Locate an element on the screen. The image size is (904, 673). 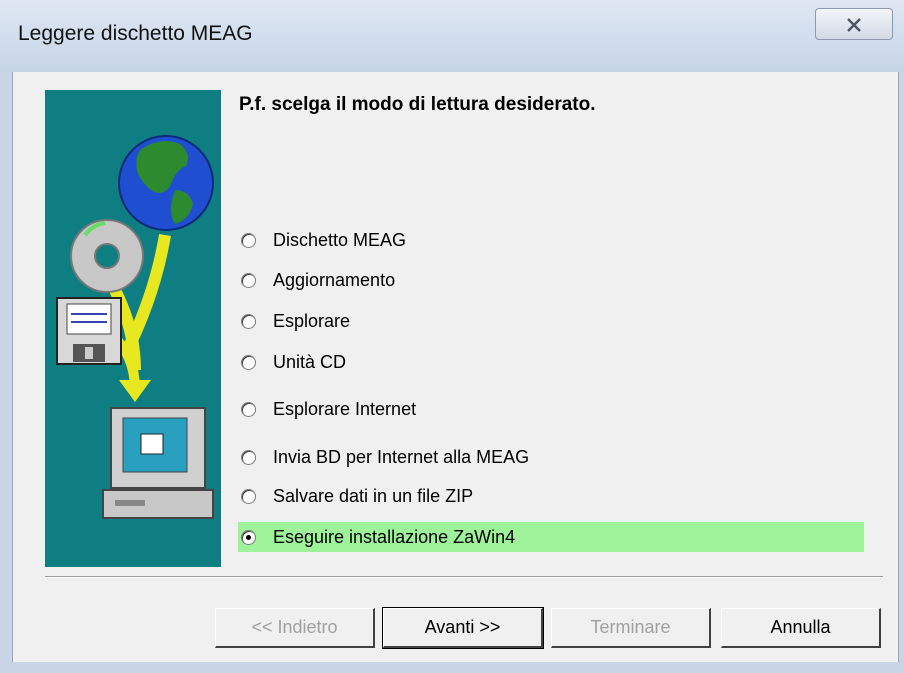
close-x-icon is located at coordinates (854, 25).